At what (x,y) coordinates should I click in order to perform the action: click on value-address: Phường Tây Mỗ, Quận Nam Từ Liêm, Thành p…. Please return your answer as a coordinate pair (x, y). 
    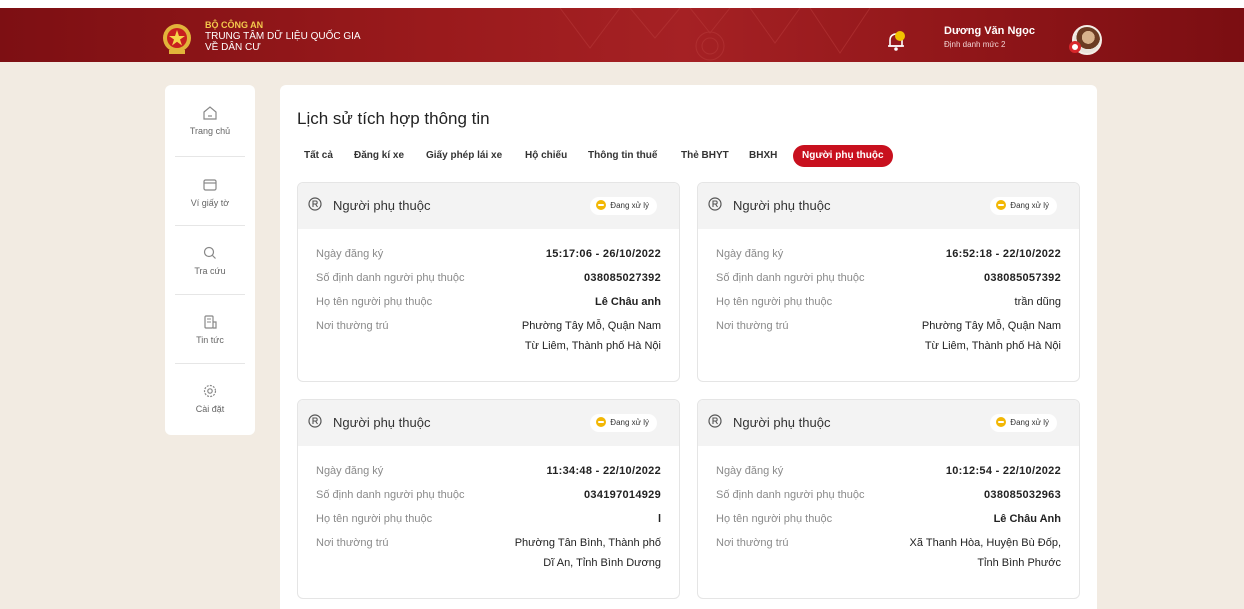
    Looking at the image, I should click on (591, 336).